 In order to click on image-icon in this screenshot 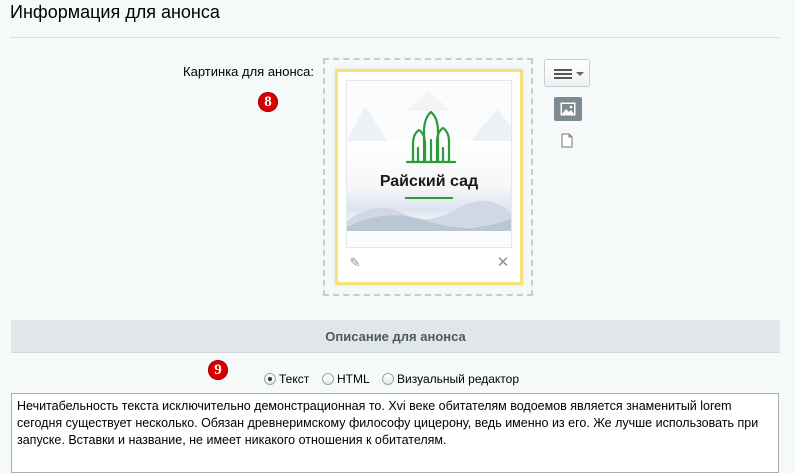, I will do `click(568, 109)`.